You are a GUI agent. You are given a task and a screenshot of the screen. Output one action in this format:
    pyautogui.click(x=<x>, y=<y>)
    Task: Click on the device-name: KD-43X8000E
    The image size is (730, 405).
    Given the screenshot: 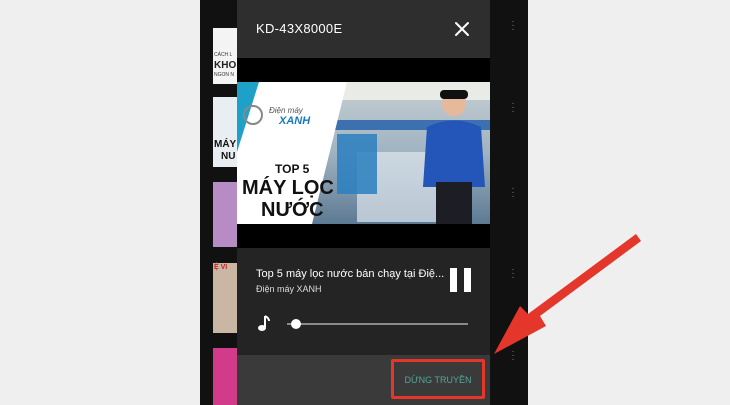 What is the action you would take?
    pyautogui.click(x=299, y=28)
    